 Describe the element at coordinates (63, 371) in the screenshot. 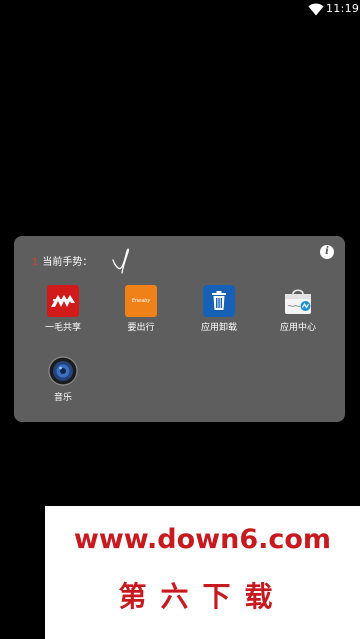

I see `speaker-icon` at that location.